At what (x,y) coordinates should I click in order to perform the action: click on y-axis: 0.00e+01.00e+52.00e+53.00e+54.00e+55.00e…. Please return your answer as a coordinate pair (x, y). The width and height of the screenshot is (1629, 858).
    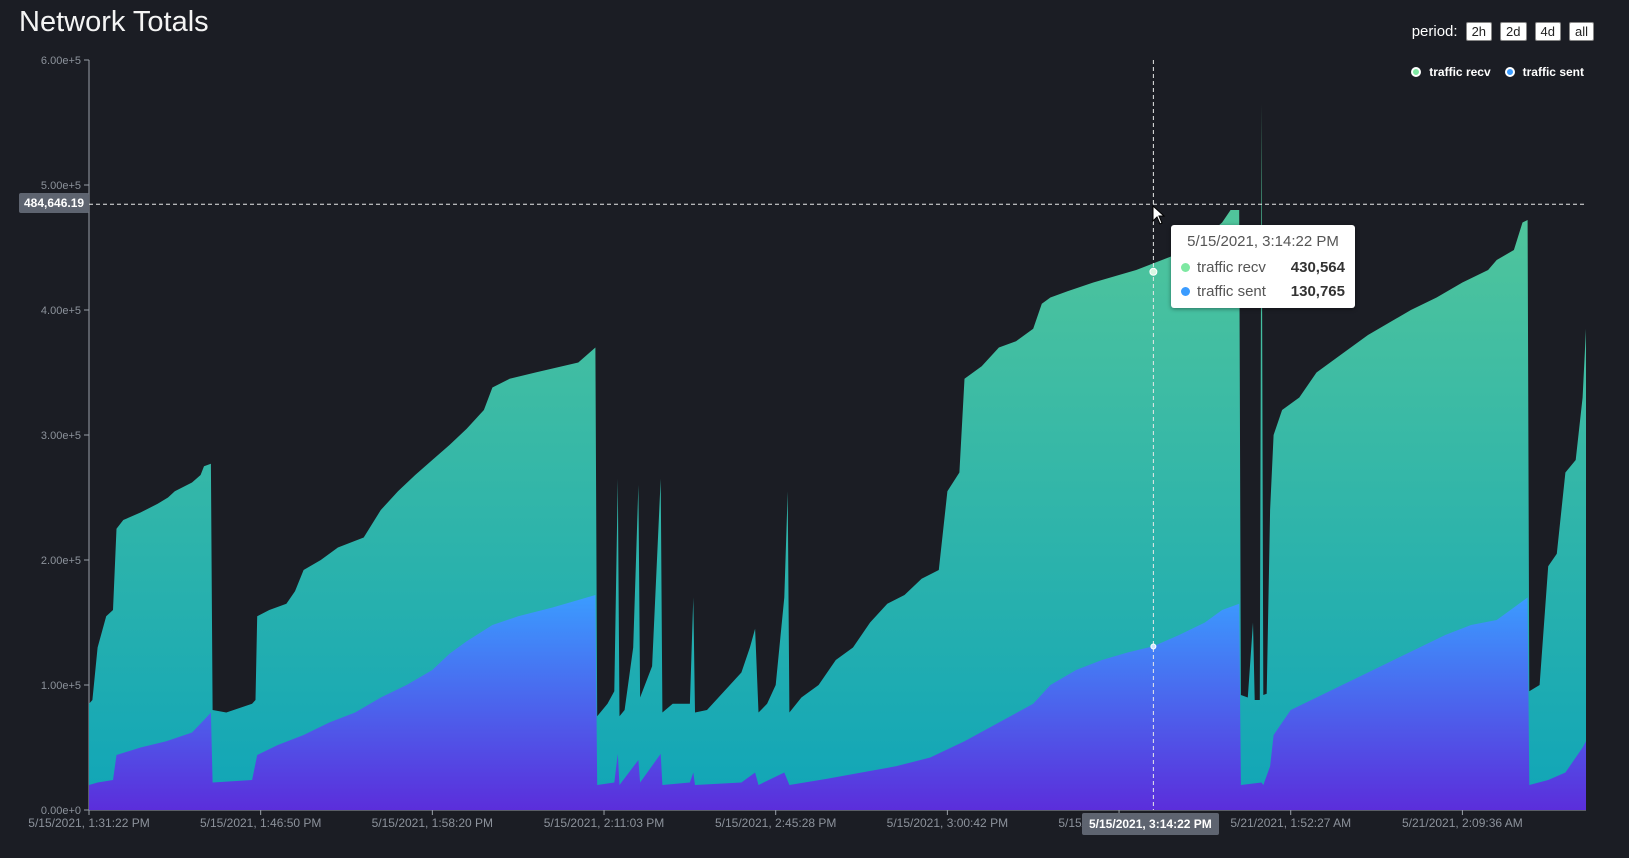
    Looking at the image, I should click on (65, 436).